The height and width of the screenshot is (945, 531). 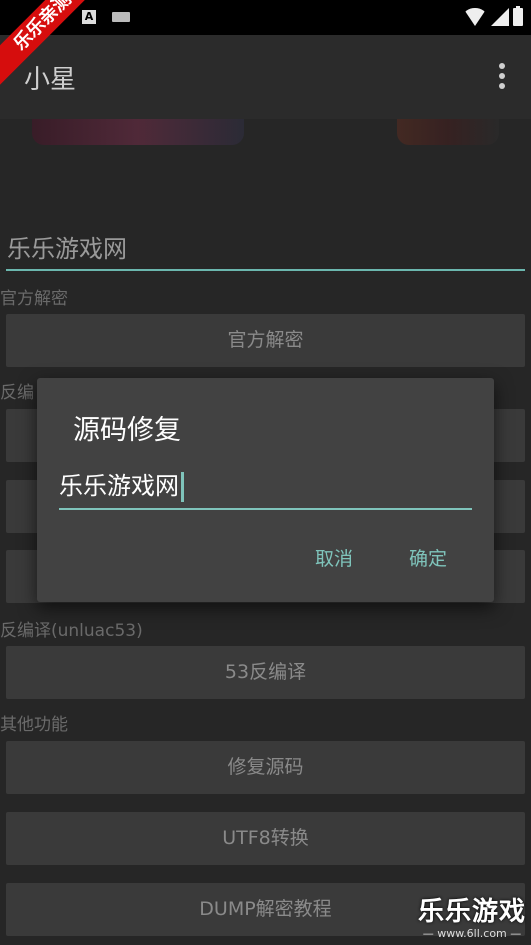 I want to click on dialog-input: 乐乐游戏网, so click(x=265, y=488).